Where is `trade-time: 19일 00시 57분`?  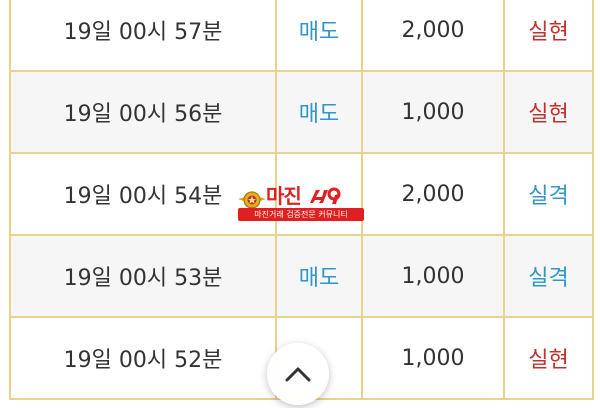
trade-time: 19일 00시 57분 is located at coordinates (143, 36).